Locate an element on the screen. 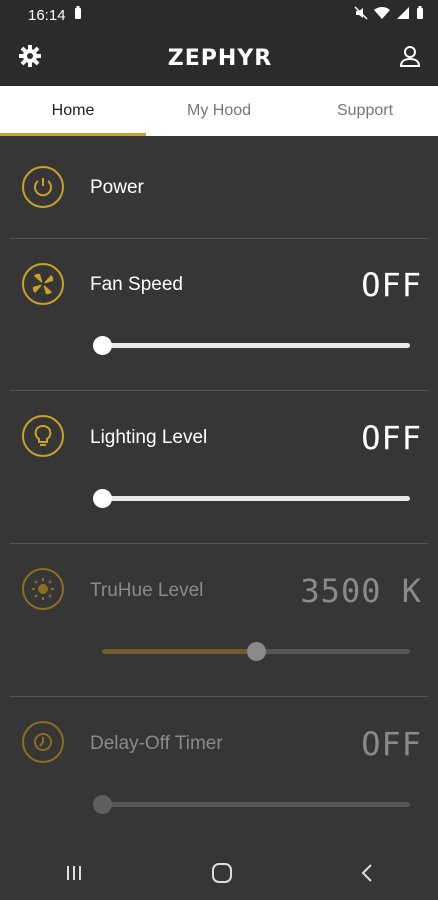 The height and width of the screenshot is (900, 438). app-bar: ZEPHYR is located at coordinates (219, 58).